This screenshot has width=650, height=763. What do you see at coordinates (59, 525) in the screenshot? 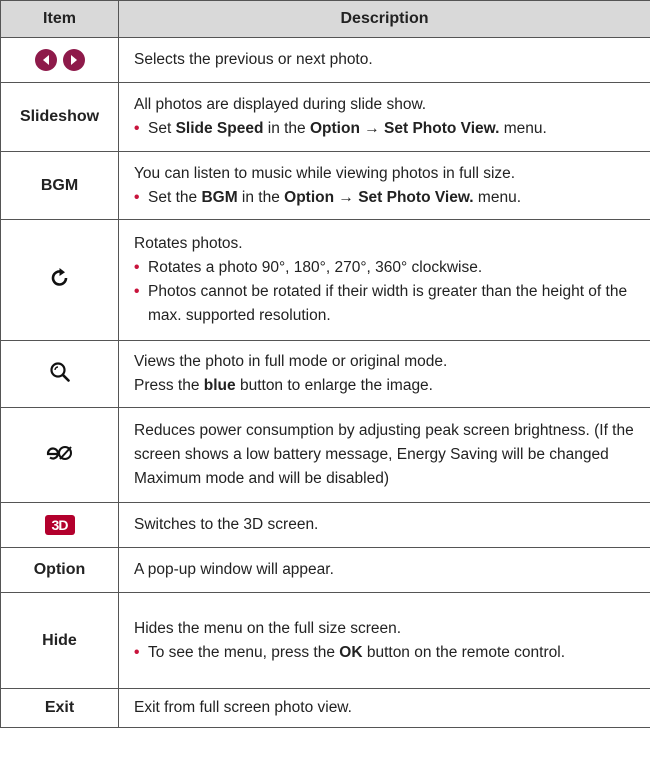
I see `3d-icon: 3D` at bounding box center [59, 525].